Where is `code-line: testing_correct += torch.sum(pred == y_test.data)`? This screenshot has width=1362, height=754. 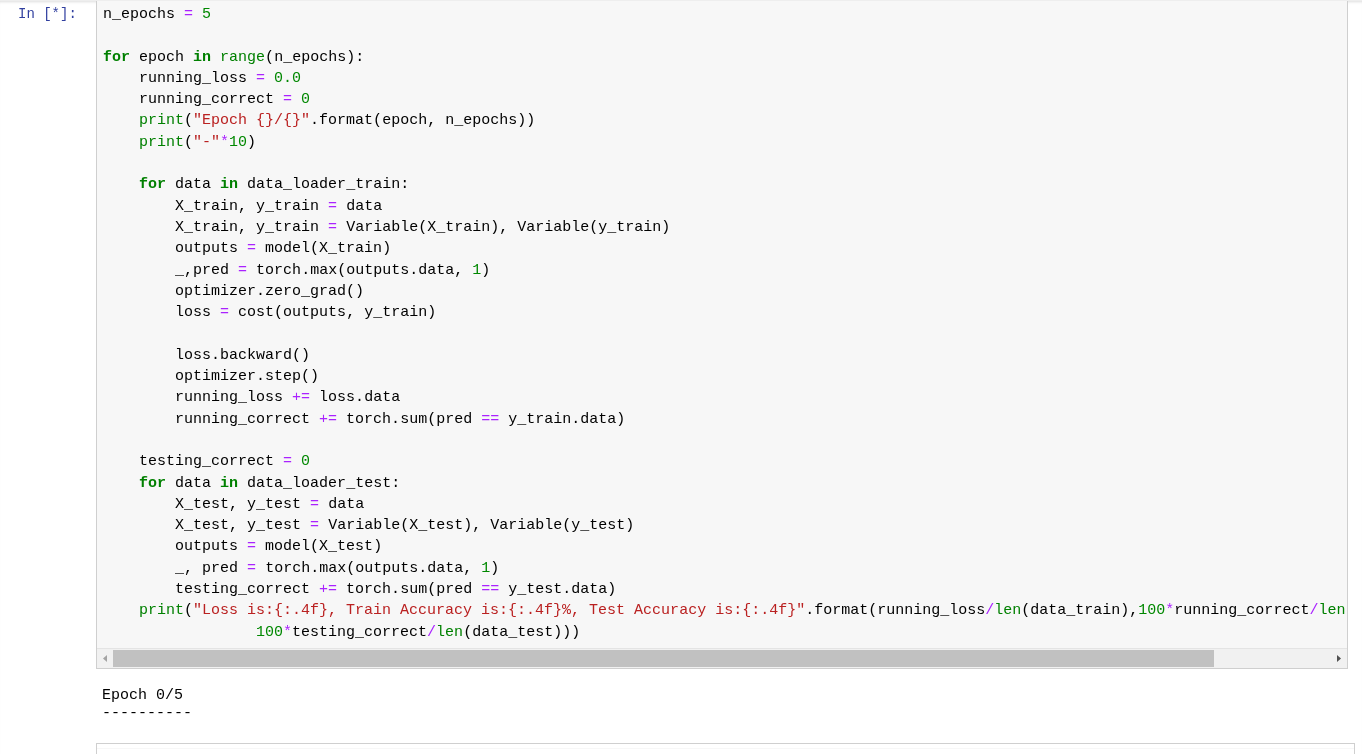 code-line: testing_correct += torch.sum(pred == y_test.data) is located at coordinates (395, 589).